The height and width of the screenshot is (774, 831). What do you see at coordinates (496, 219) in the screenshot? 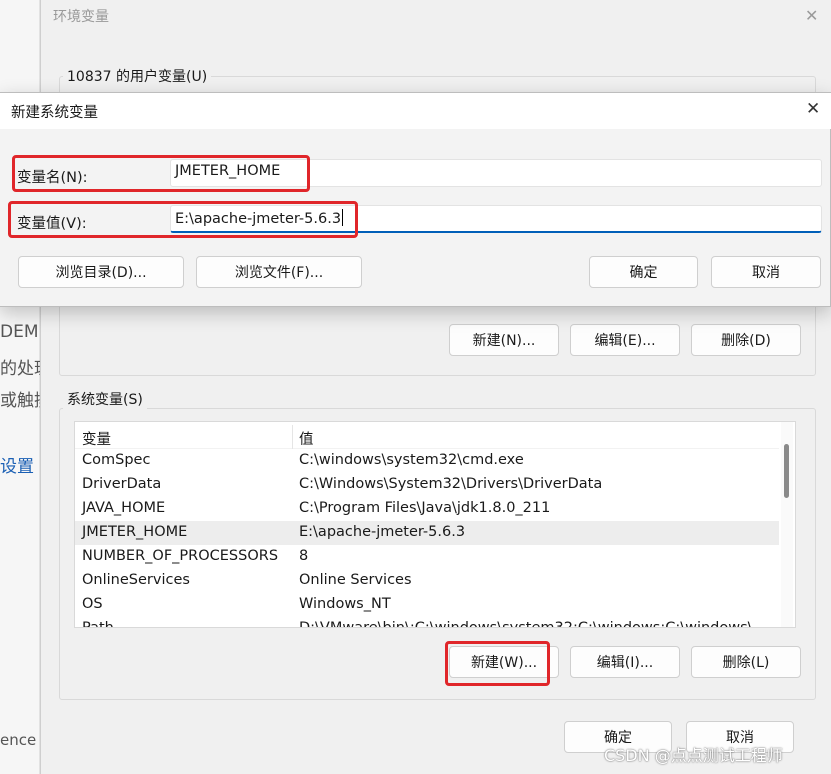
I see `variable-value-input: E:\apache-jmeter-5.6.3` at bounding box center [496, 219].